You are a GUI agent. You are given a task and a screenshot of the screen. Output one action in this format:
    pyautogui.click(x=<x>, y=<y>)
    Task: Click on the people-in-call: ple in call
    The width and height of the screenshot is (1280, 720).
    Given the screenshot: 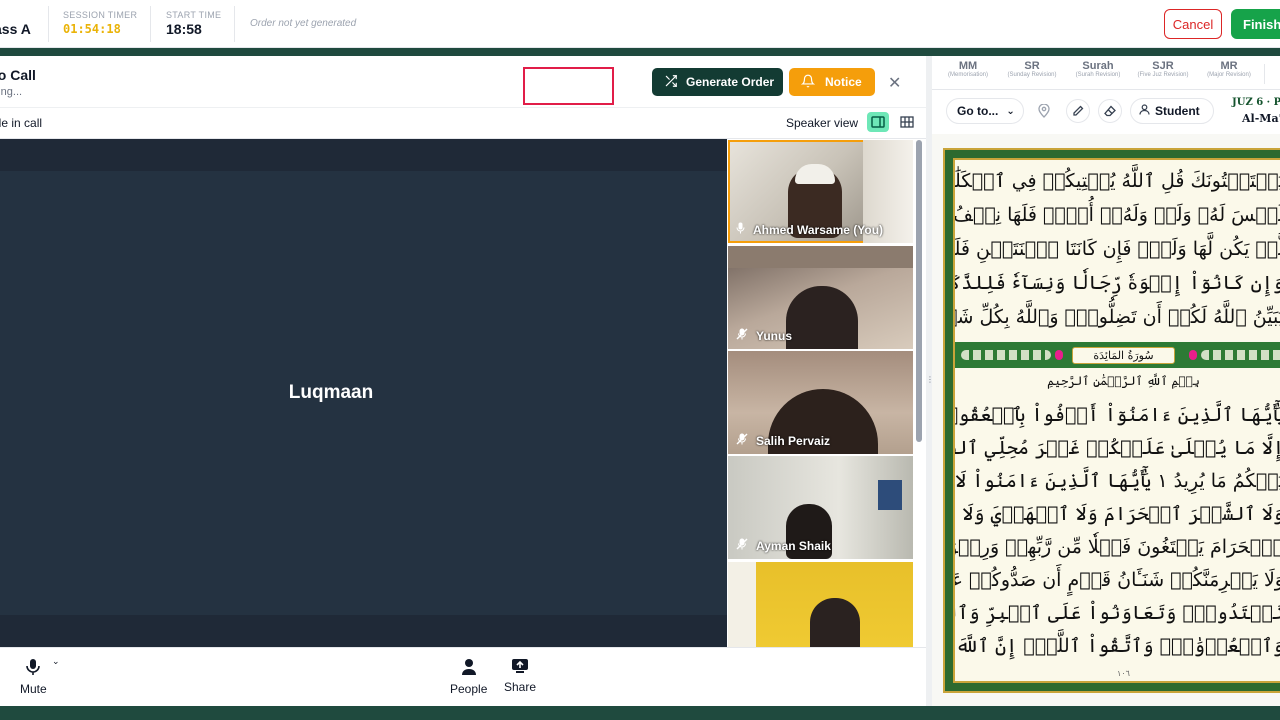 What is the action you would take?
    pyautogui.click(x=21, y=123)
    